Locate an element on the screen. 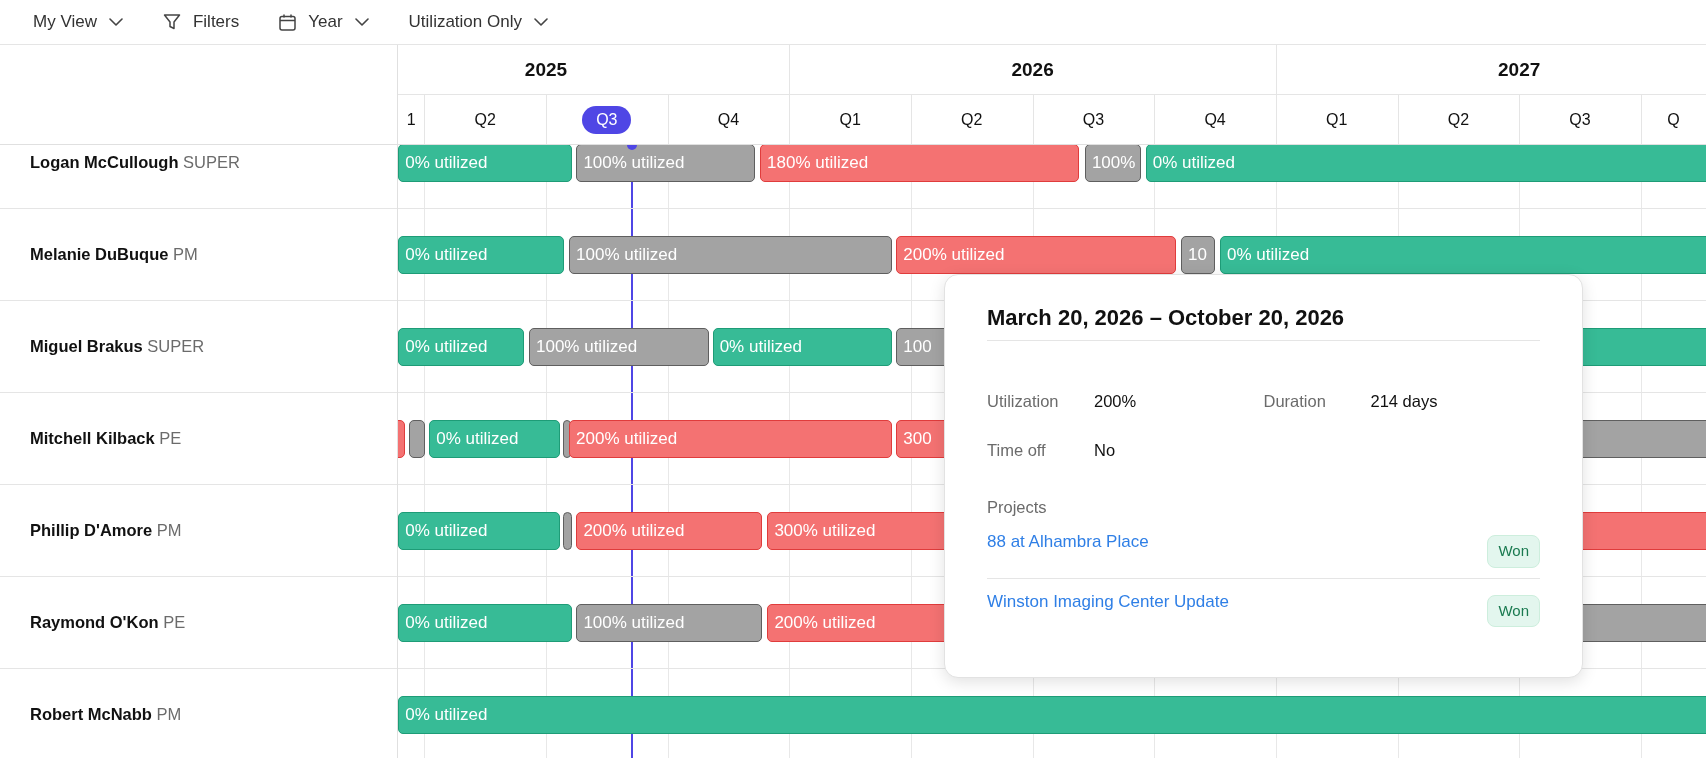 Image resolution: width=1706 pixels, height=758 pixels. toolbar-button: Year is located at coordinates (324, 22).